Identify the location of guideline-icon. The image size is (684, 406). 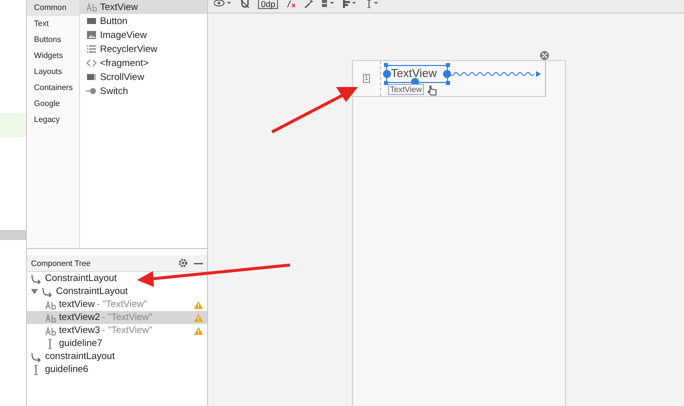
(372, 4).